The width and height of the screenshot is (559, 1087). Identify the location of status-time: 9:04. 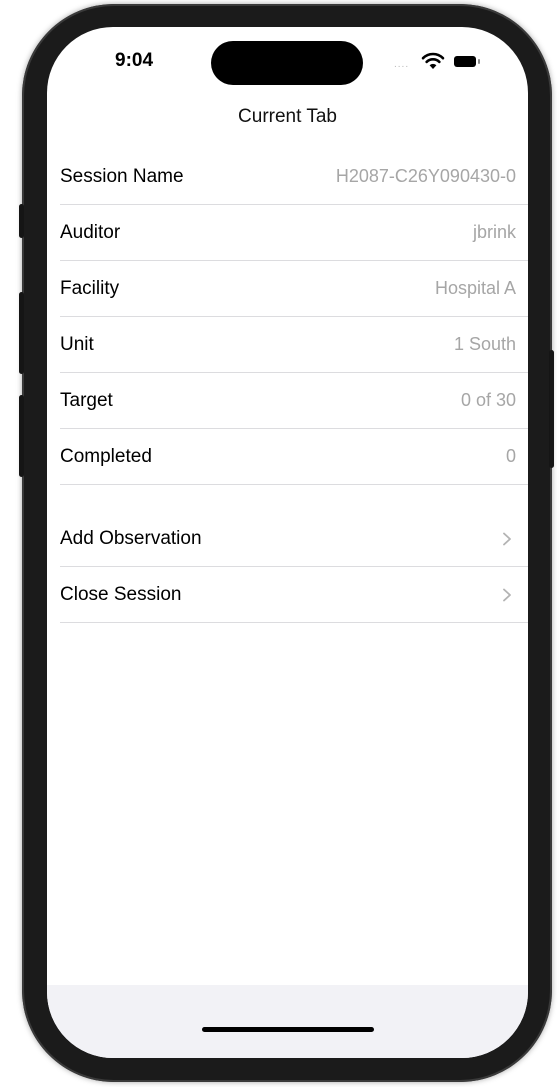
(134, 60).